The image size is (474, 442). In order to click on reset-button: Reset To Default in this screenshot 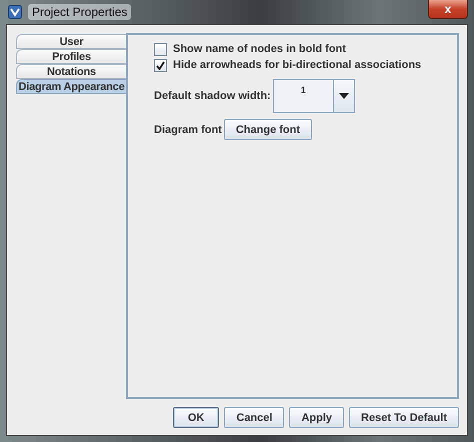, I will do `click(404, 417)`.